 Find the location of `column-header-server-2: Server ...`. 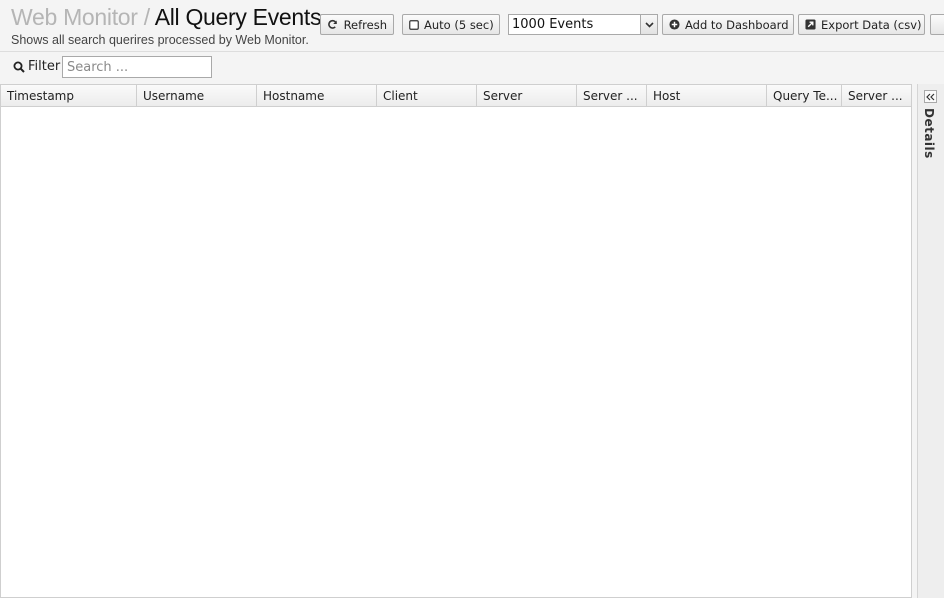

column-header-server-2: Server ... is located at coordinates (612, 95).